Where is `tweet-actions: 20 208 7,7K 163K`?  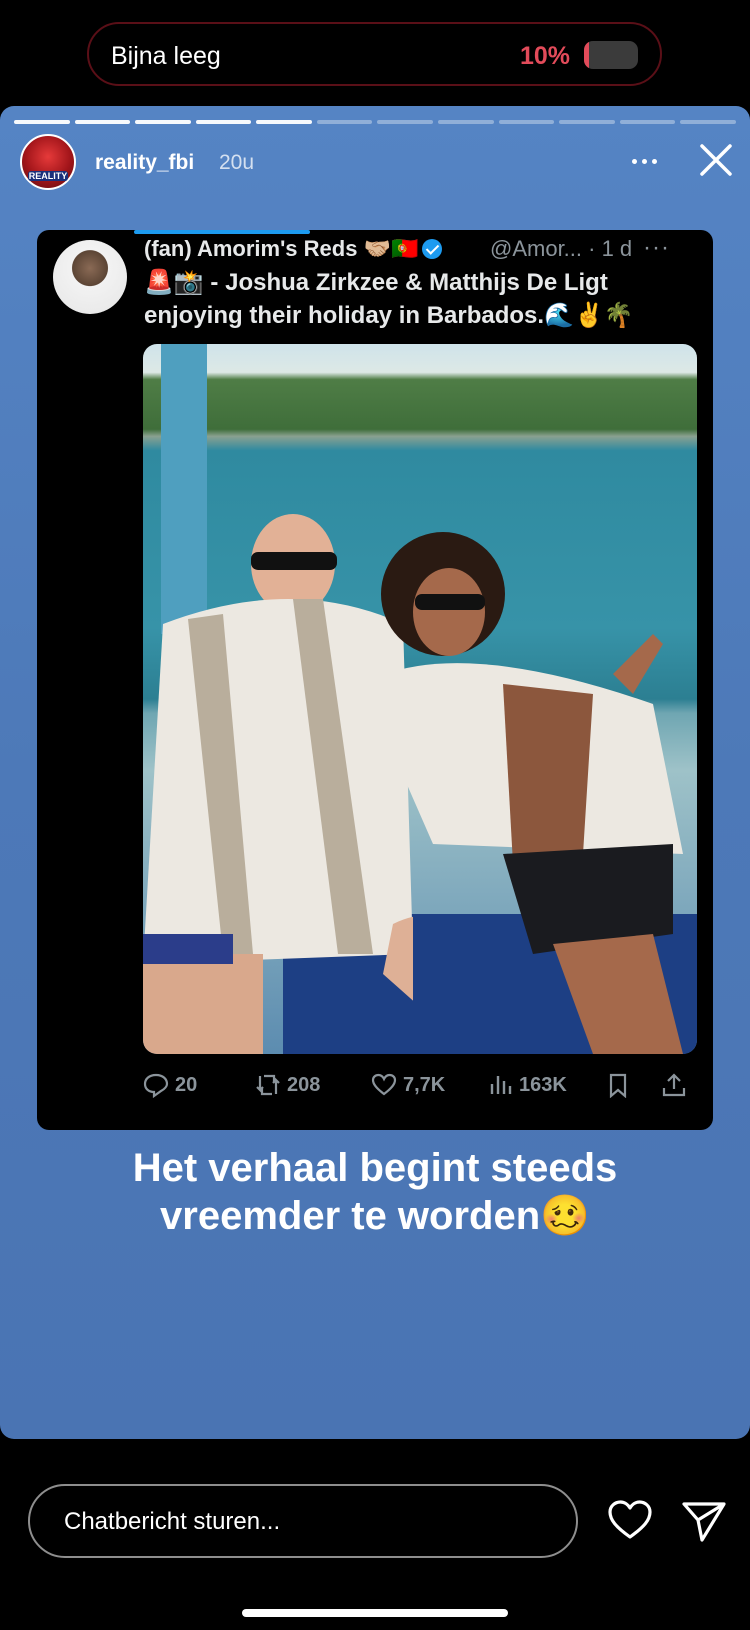
tweet-actions: 20 208 7,7K 163K is located at coordinates (423, 1087).